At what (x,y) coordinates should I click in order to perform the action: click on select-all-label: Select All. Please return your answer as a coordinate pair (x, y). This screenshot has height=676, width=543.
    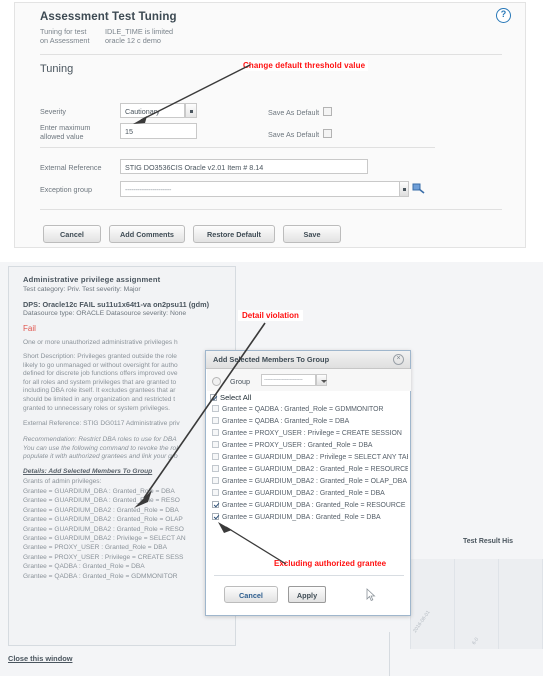
    Looking at the image, I should click on (236, 397).